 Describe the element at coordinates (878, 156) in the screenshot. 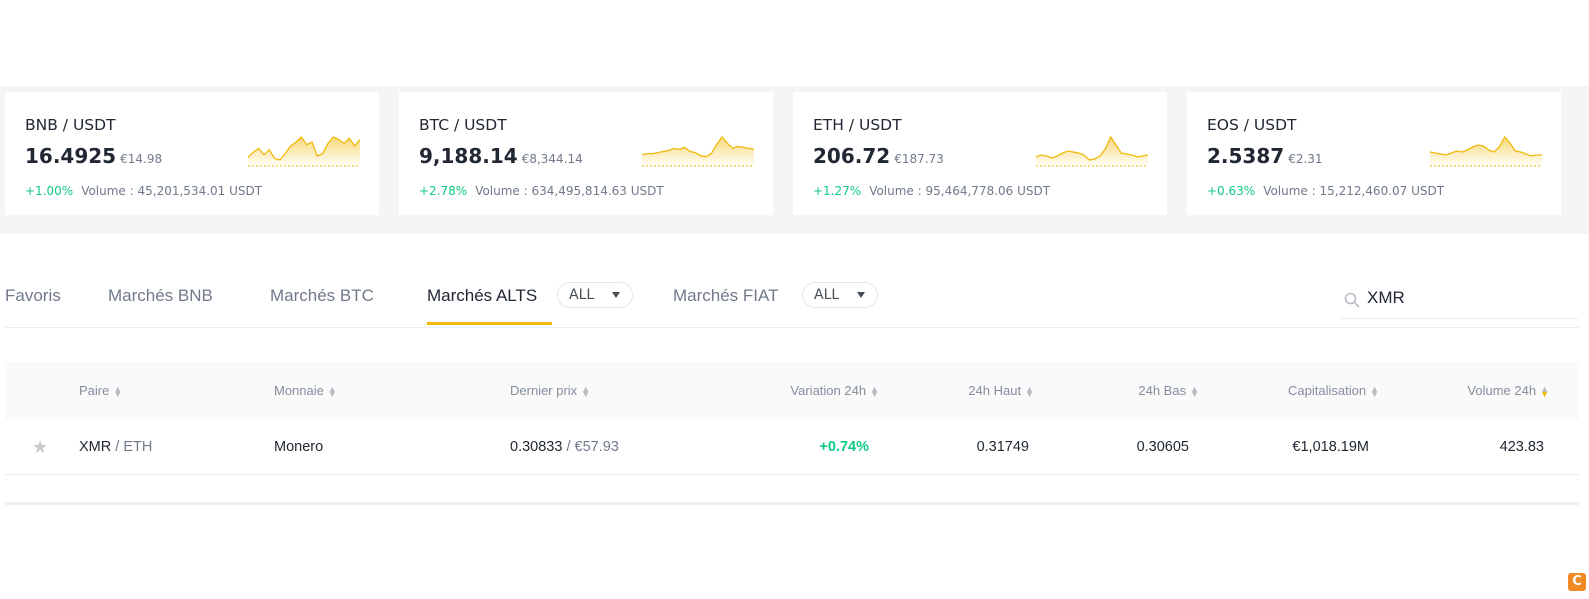

I see `ticker-price: 206.72 €187.73` at that location.